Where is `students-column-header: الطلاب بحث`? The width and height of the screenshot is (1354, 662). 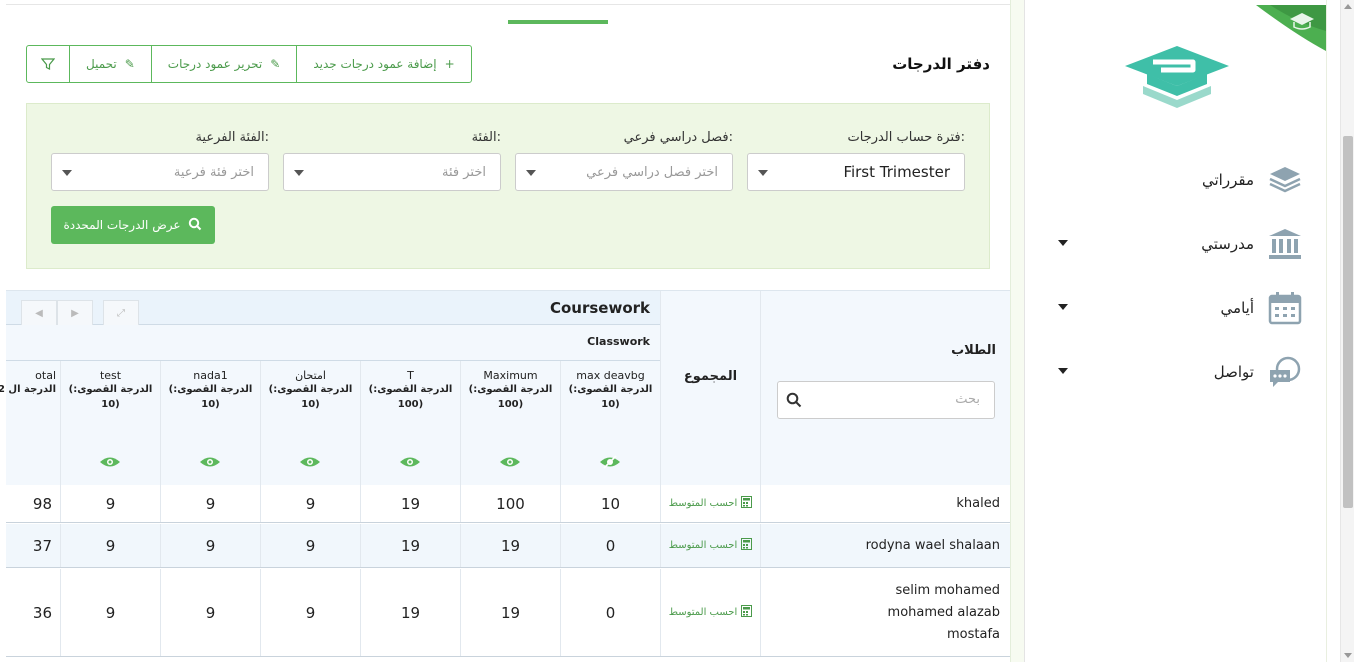
students-column-header: الطلاب بحث is located at coordinates (885, 388).